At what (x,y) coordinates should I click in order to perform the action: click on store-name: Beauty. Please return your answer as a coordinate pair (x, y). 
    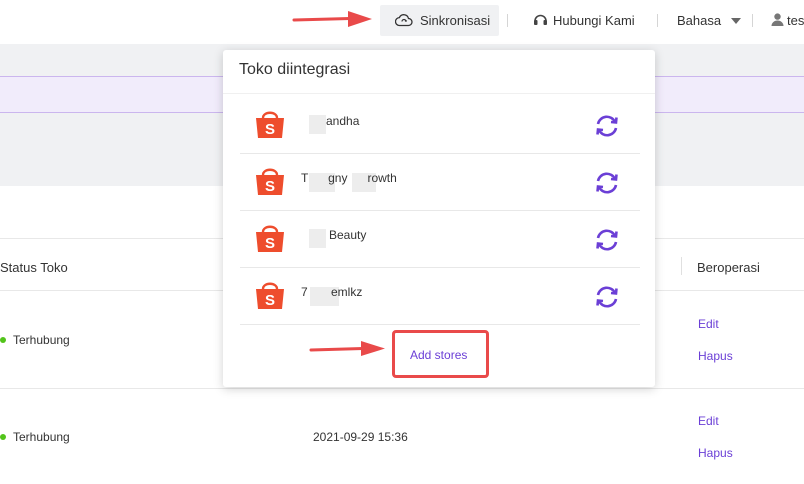
    Looking at the image, I should click on (343, 235).